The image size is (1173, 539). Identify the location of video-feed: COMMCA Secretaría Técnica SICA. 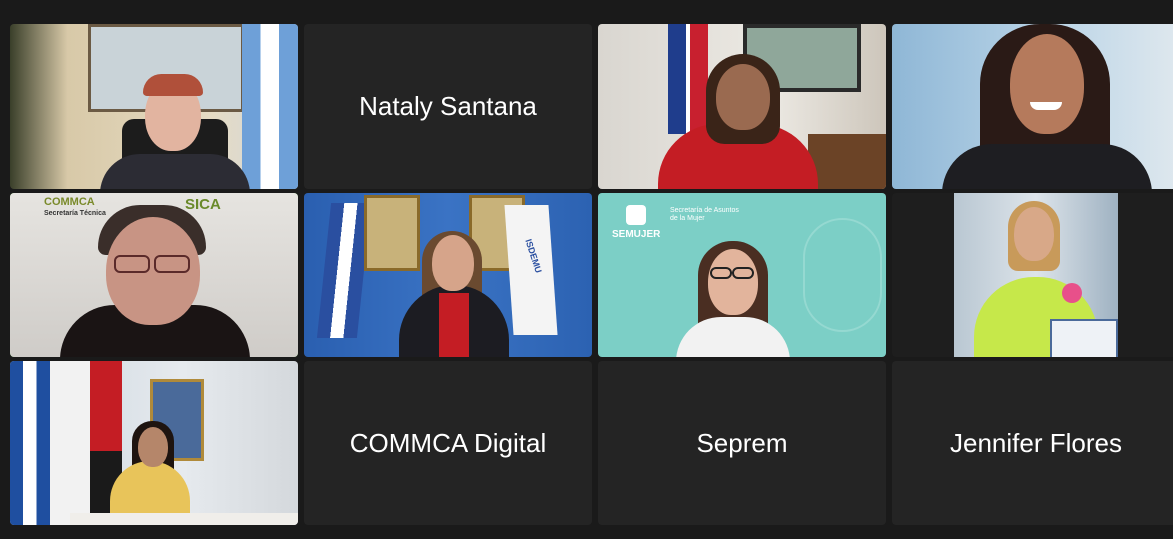
(154, 275).